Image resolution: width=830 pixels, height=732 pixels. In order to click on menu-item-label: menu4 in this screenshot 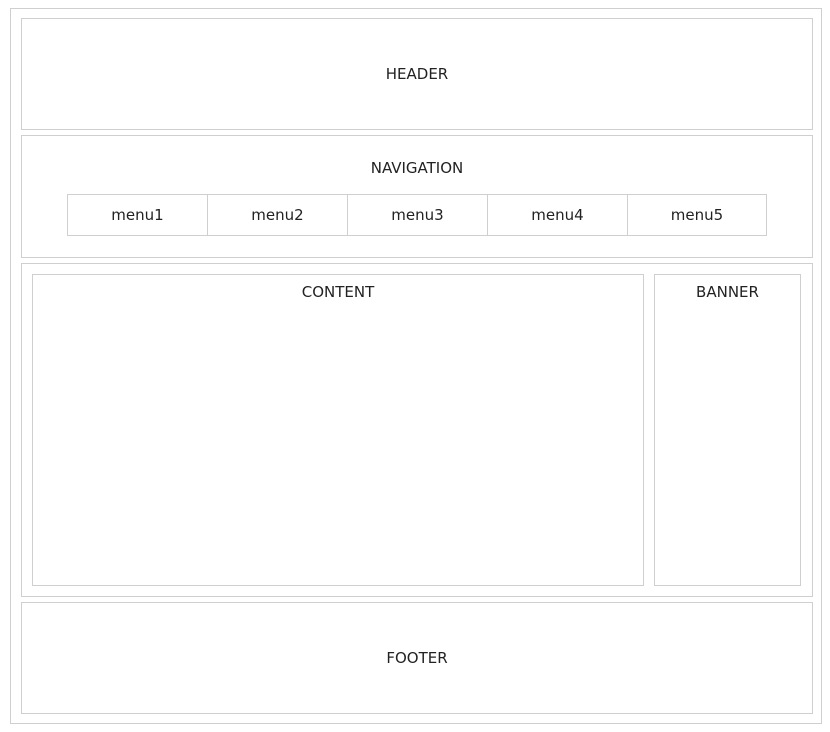, I will do `click(557, 215)`.